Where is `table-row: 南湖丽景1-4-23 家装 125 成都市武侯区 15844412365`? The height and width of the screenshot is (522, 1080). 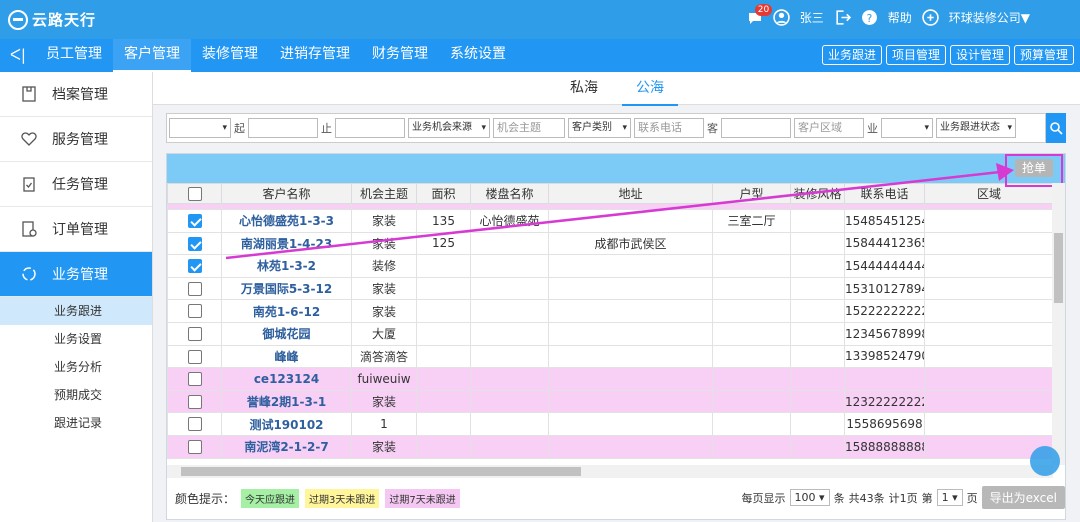 table-row: 南湖丽景1-4-23 家装 125 成都市武侯区 15844412365 is located at coordinates (610, 243).